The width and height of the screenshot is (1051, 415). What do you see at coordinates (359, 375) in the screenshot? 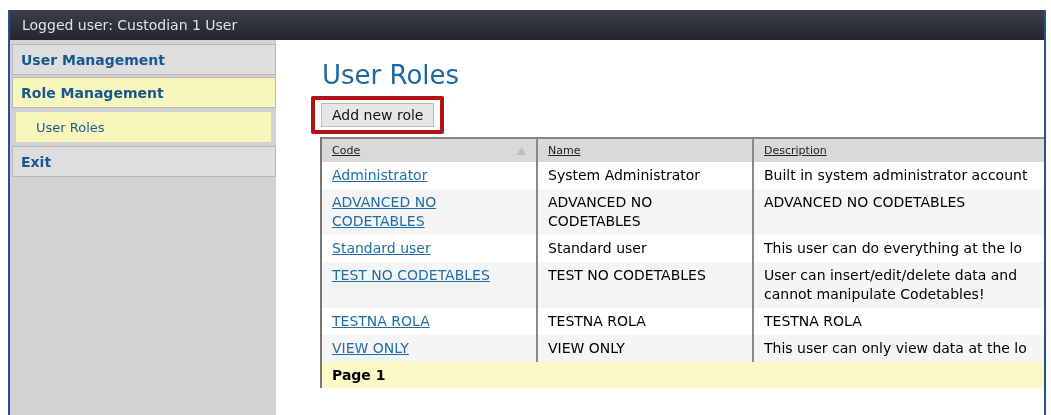
I see `page-label: Page 1` at bounding box center [359, 375].